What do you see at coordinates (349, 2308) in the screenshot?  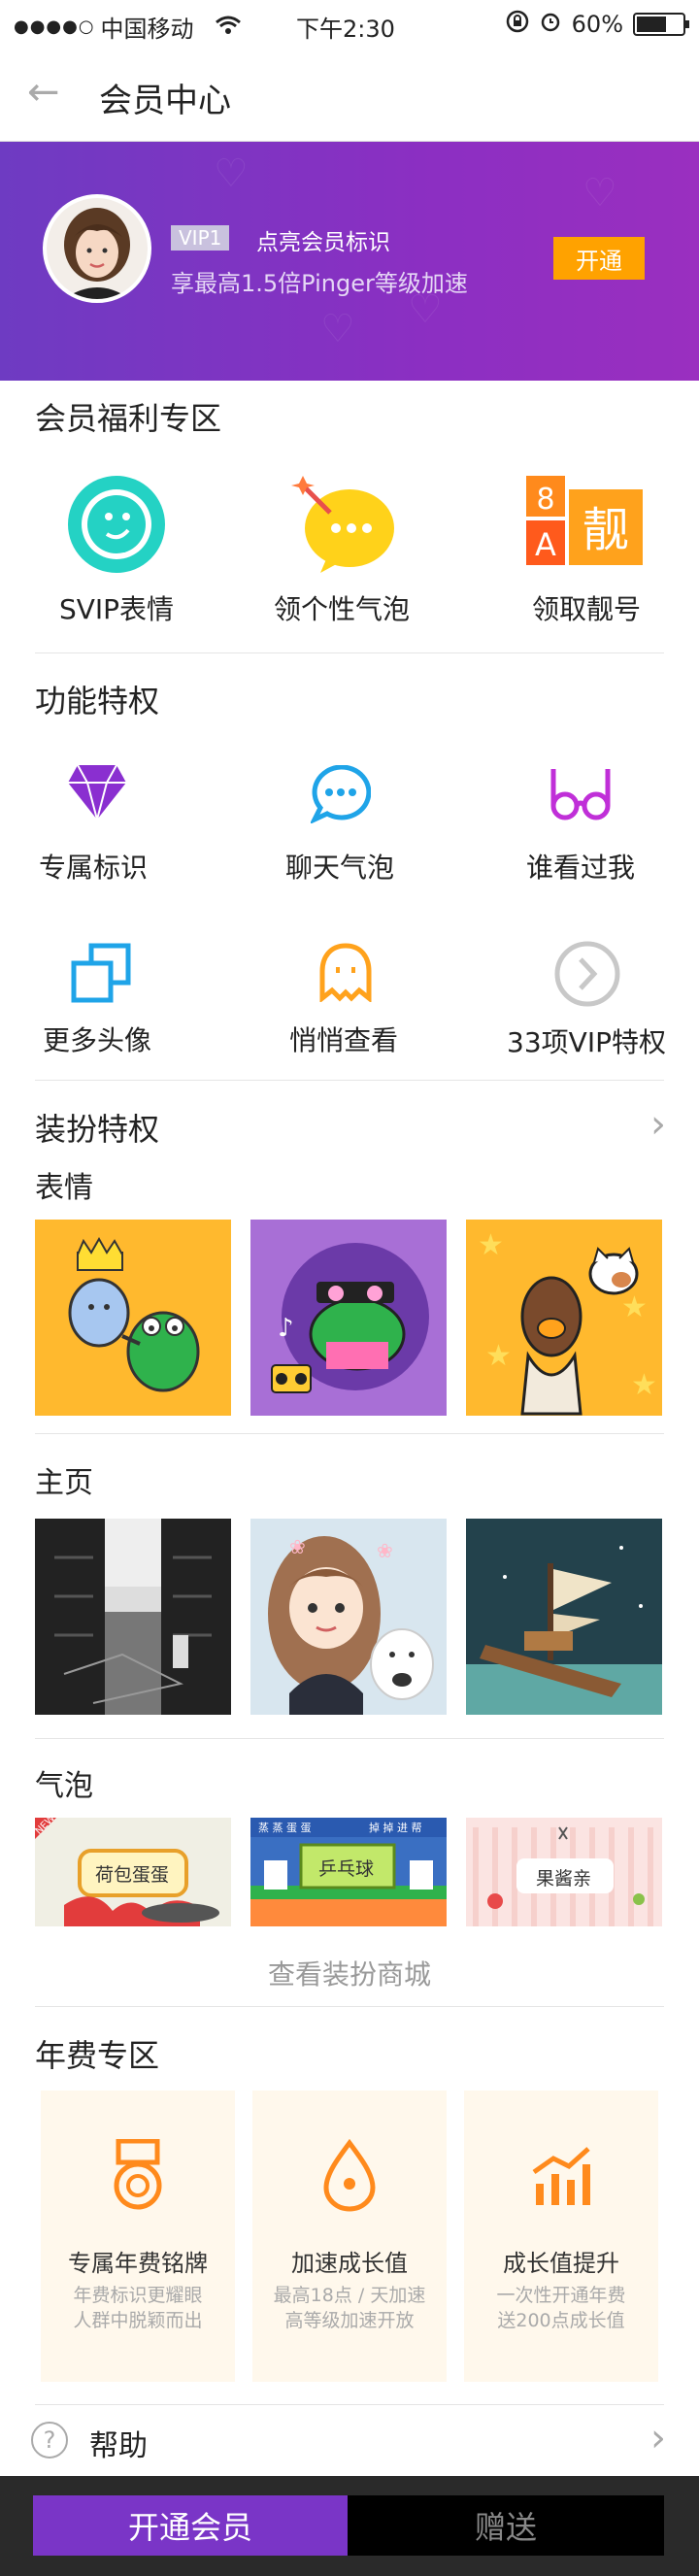 I see `annual-card-desc: 最高18点 / 天加速 高等级加速开放` at bounding box center [349, 2308].